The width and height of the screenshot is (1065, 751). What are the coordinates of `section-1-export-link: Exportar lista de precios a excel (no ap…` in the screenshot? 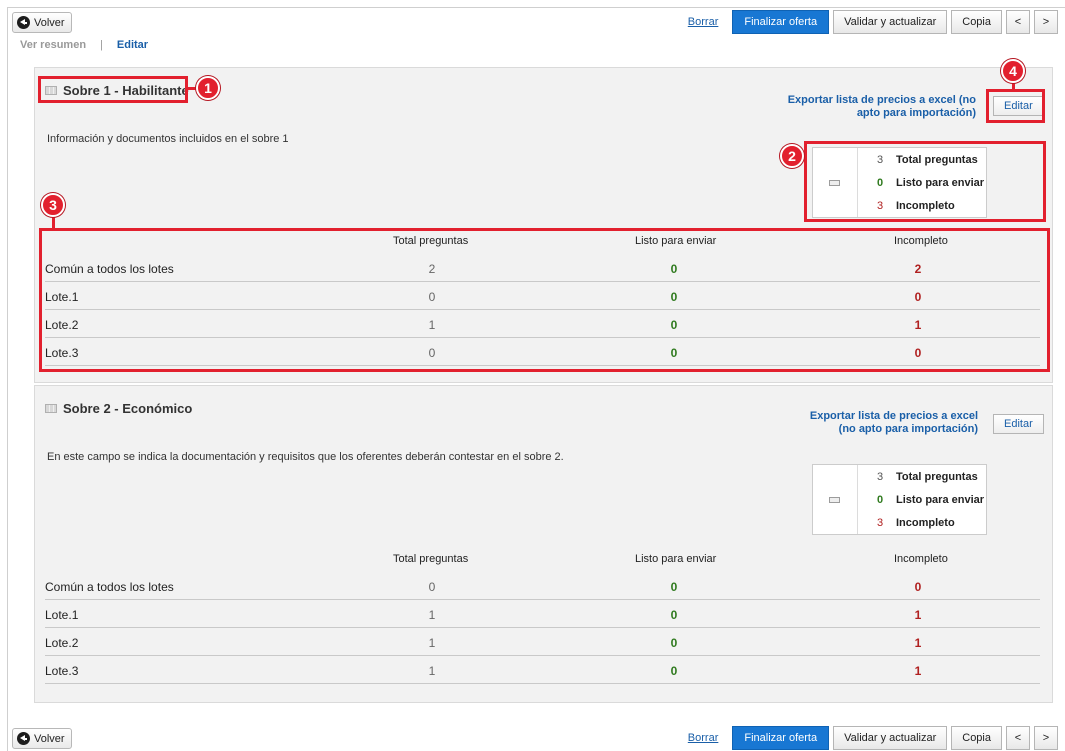 It's located at (868, 107).